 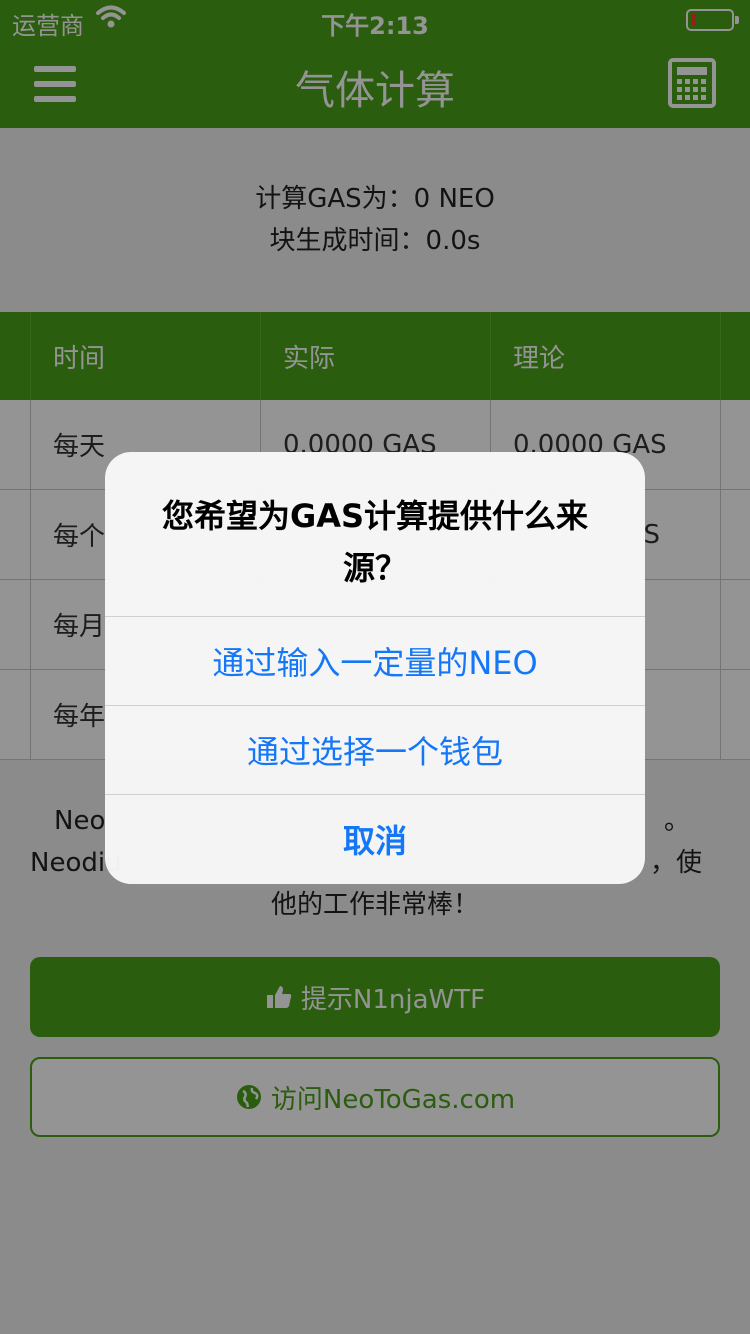 I want to click on alert-title: 您希望为GAS计算提供什么来源？, so click(x=375, y=542).